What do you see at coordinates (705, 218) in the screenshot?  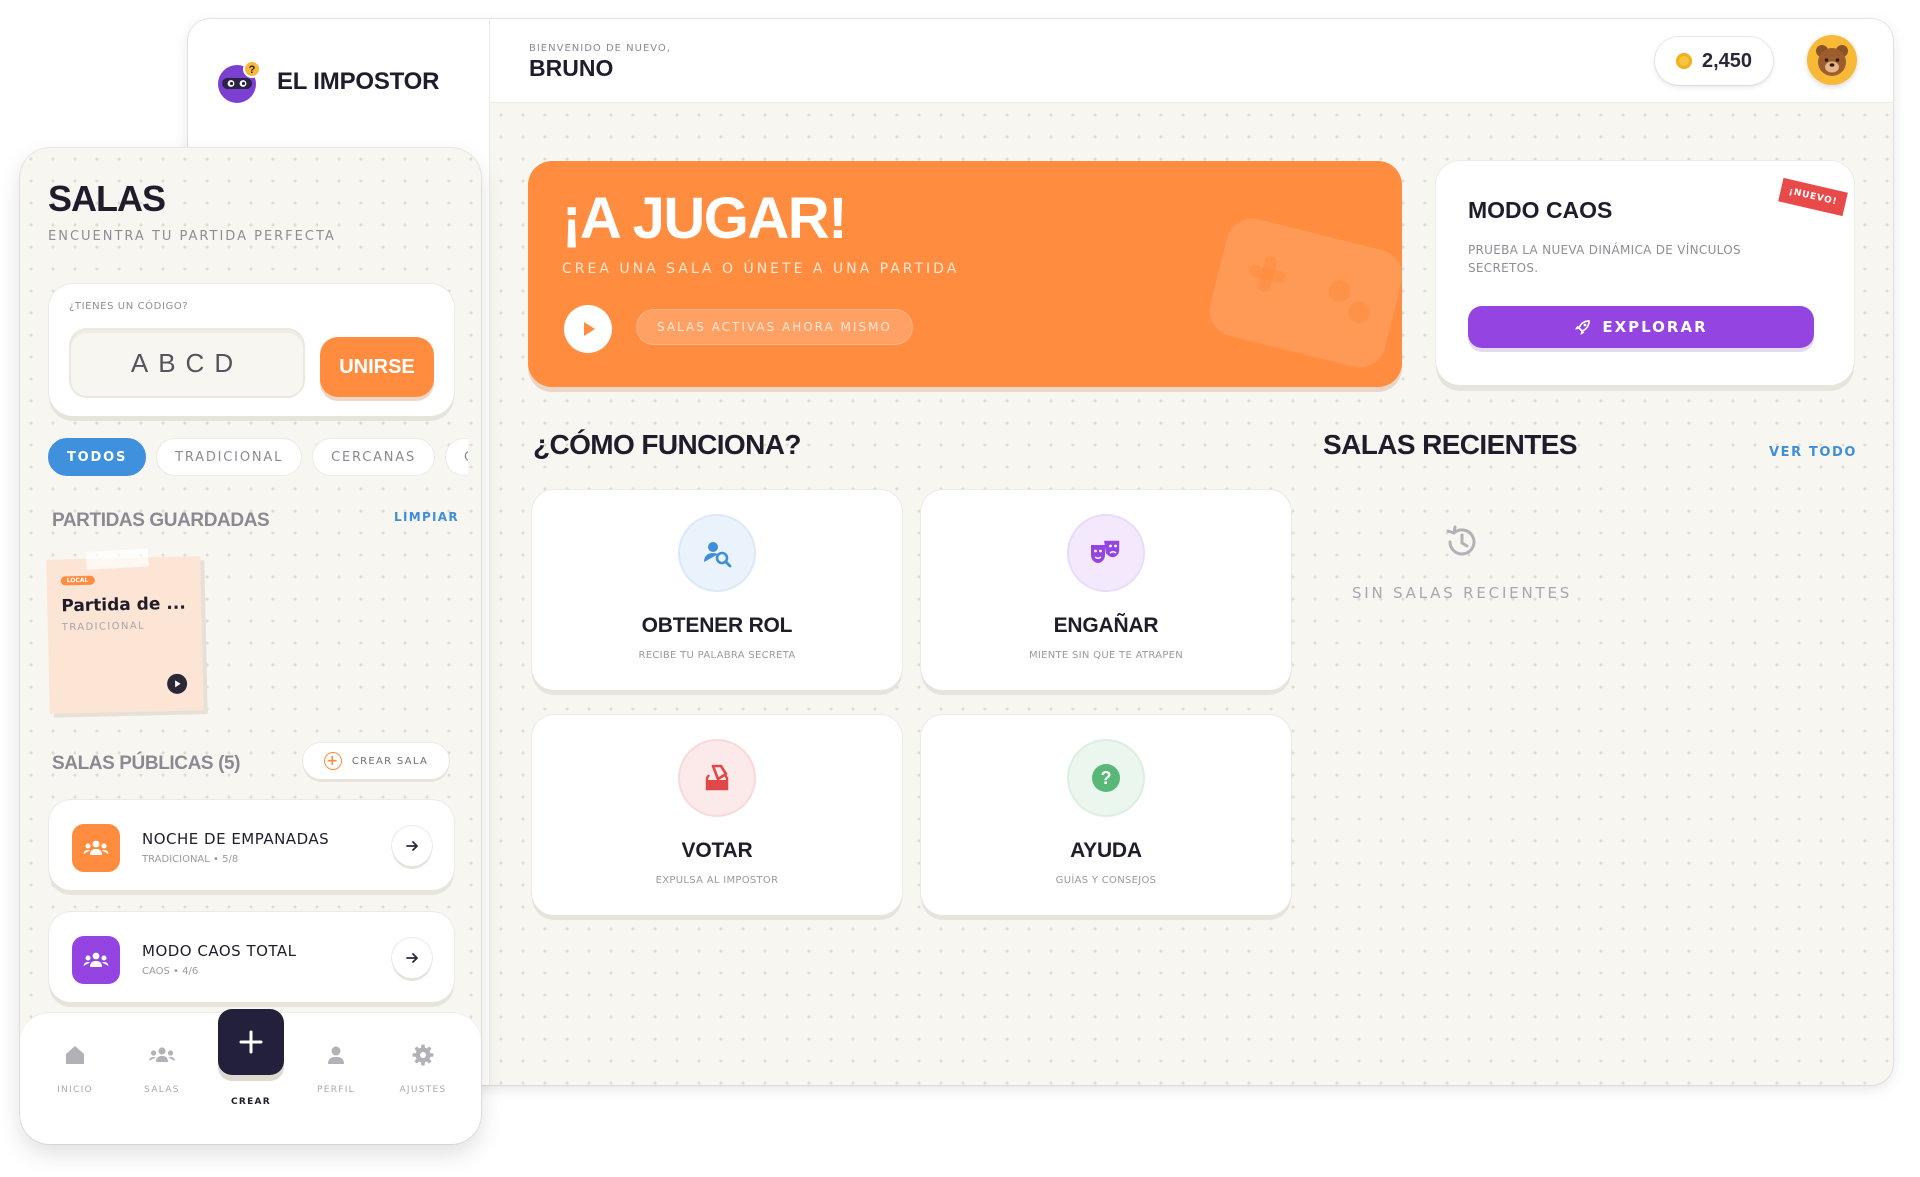 I see `hero-title: ¡A JUGAR!` at bounding box center [705, 218].